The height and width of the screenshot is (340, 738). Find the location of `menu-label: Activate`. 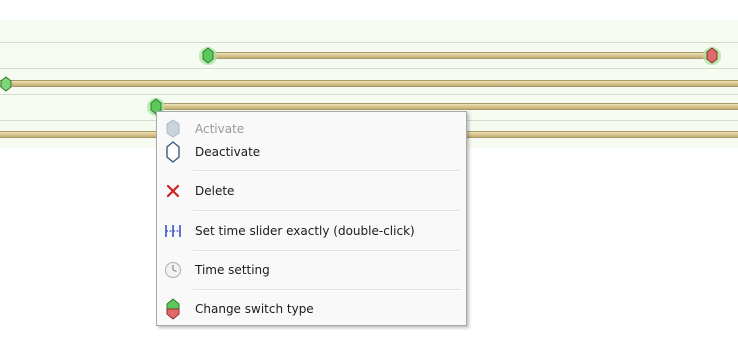

menu-label: Activate is located at coordinates (220, 129).